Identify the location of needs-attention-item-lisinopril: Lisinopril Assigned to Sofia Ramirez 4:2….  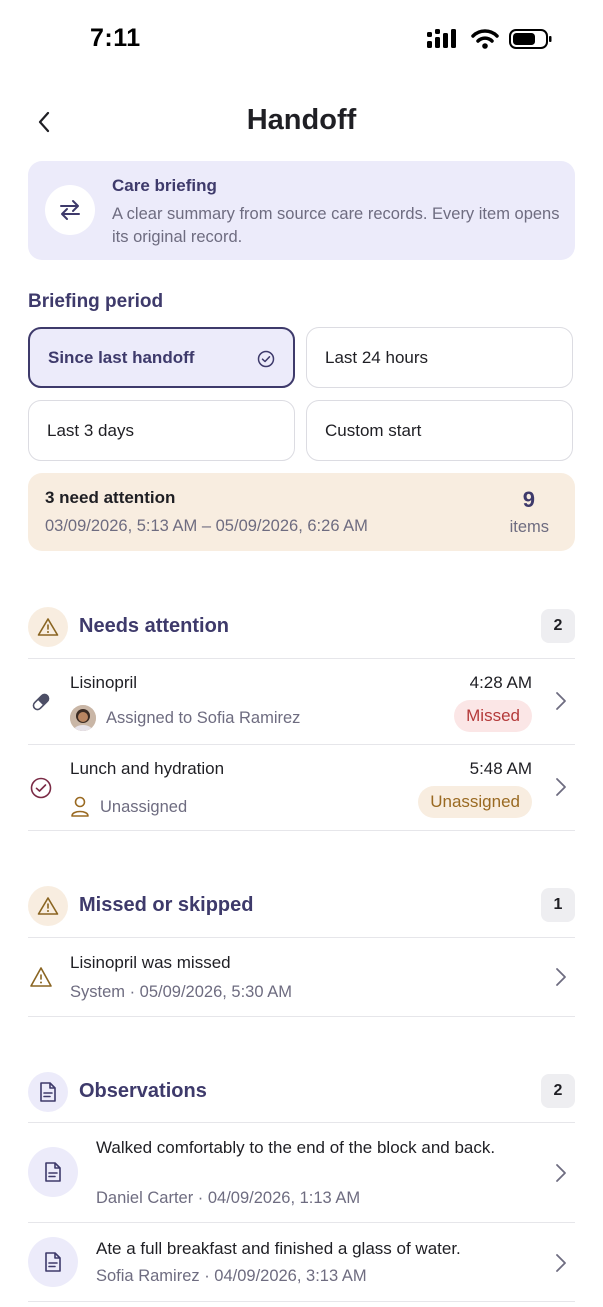
(301, 701).